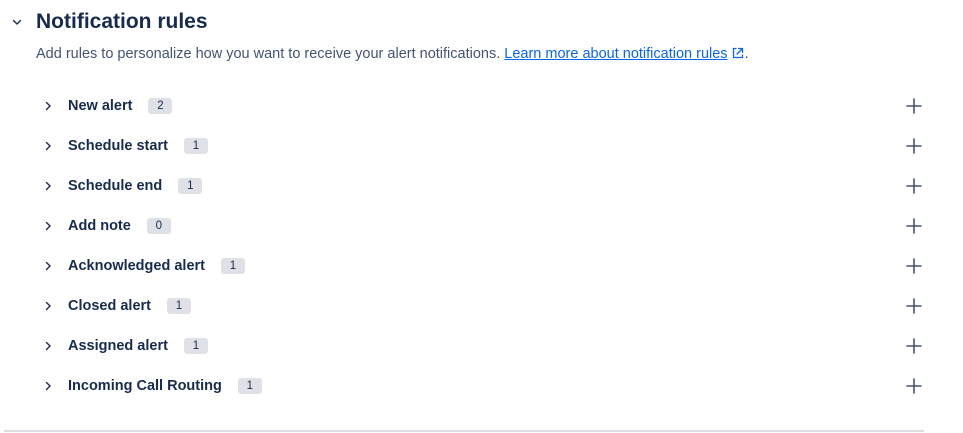 Image resolution: width=963 pixels, height=433 pixels. What do you see at coordinates (480, 386) in the screenshot?
I see `rule-row-incoming-call-routing: Incoming Call Routing 1` at bounding box center [480, 386].